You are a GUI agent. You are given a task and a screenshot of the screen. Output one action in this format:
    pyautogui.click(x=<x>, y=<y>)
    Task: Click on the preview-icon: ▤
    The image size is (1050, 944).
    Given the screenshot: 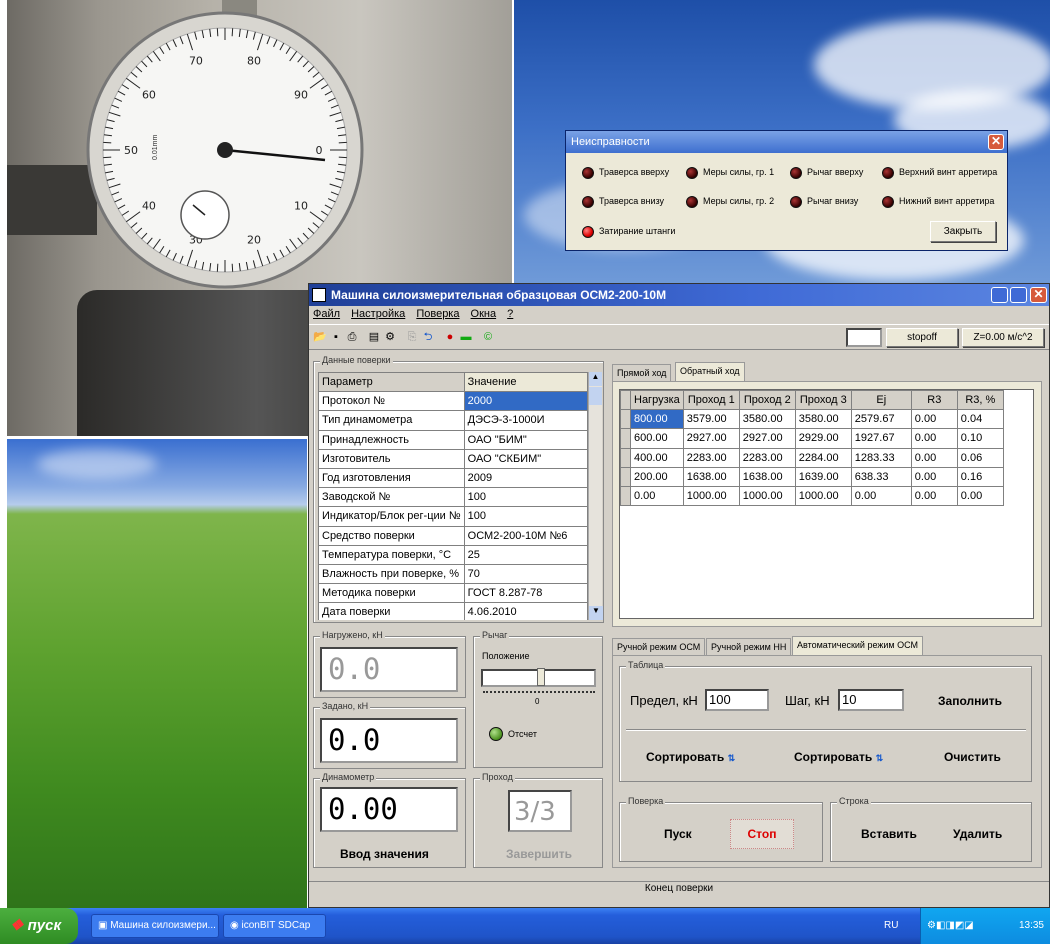 What is the action you would take?
    pyautogui.click(x=374, y=337)
    